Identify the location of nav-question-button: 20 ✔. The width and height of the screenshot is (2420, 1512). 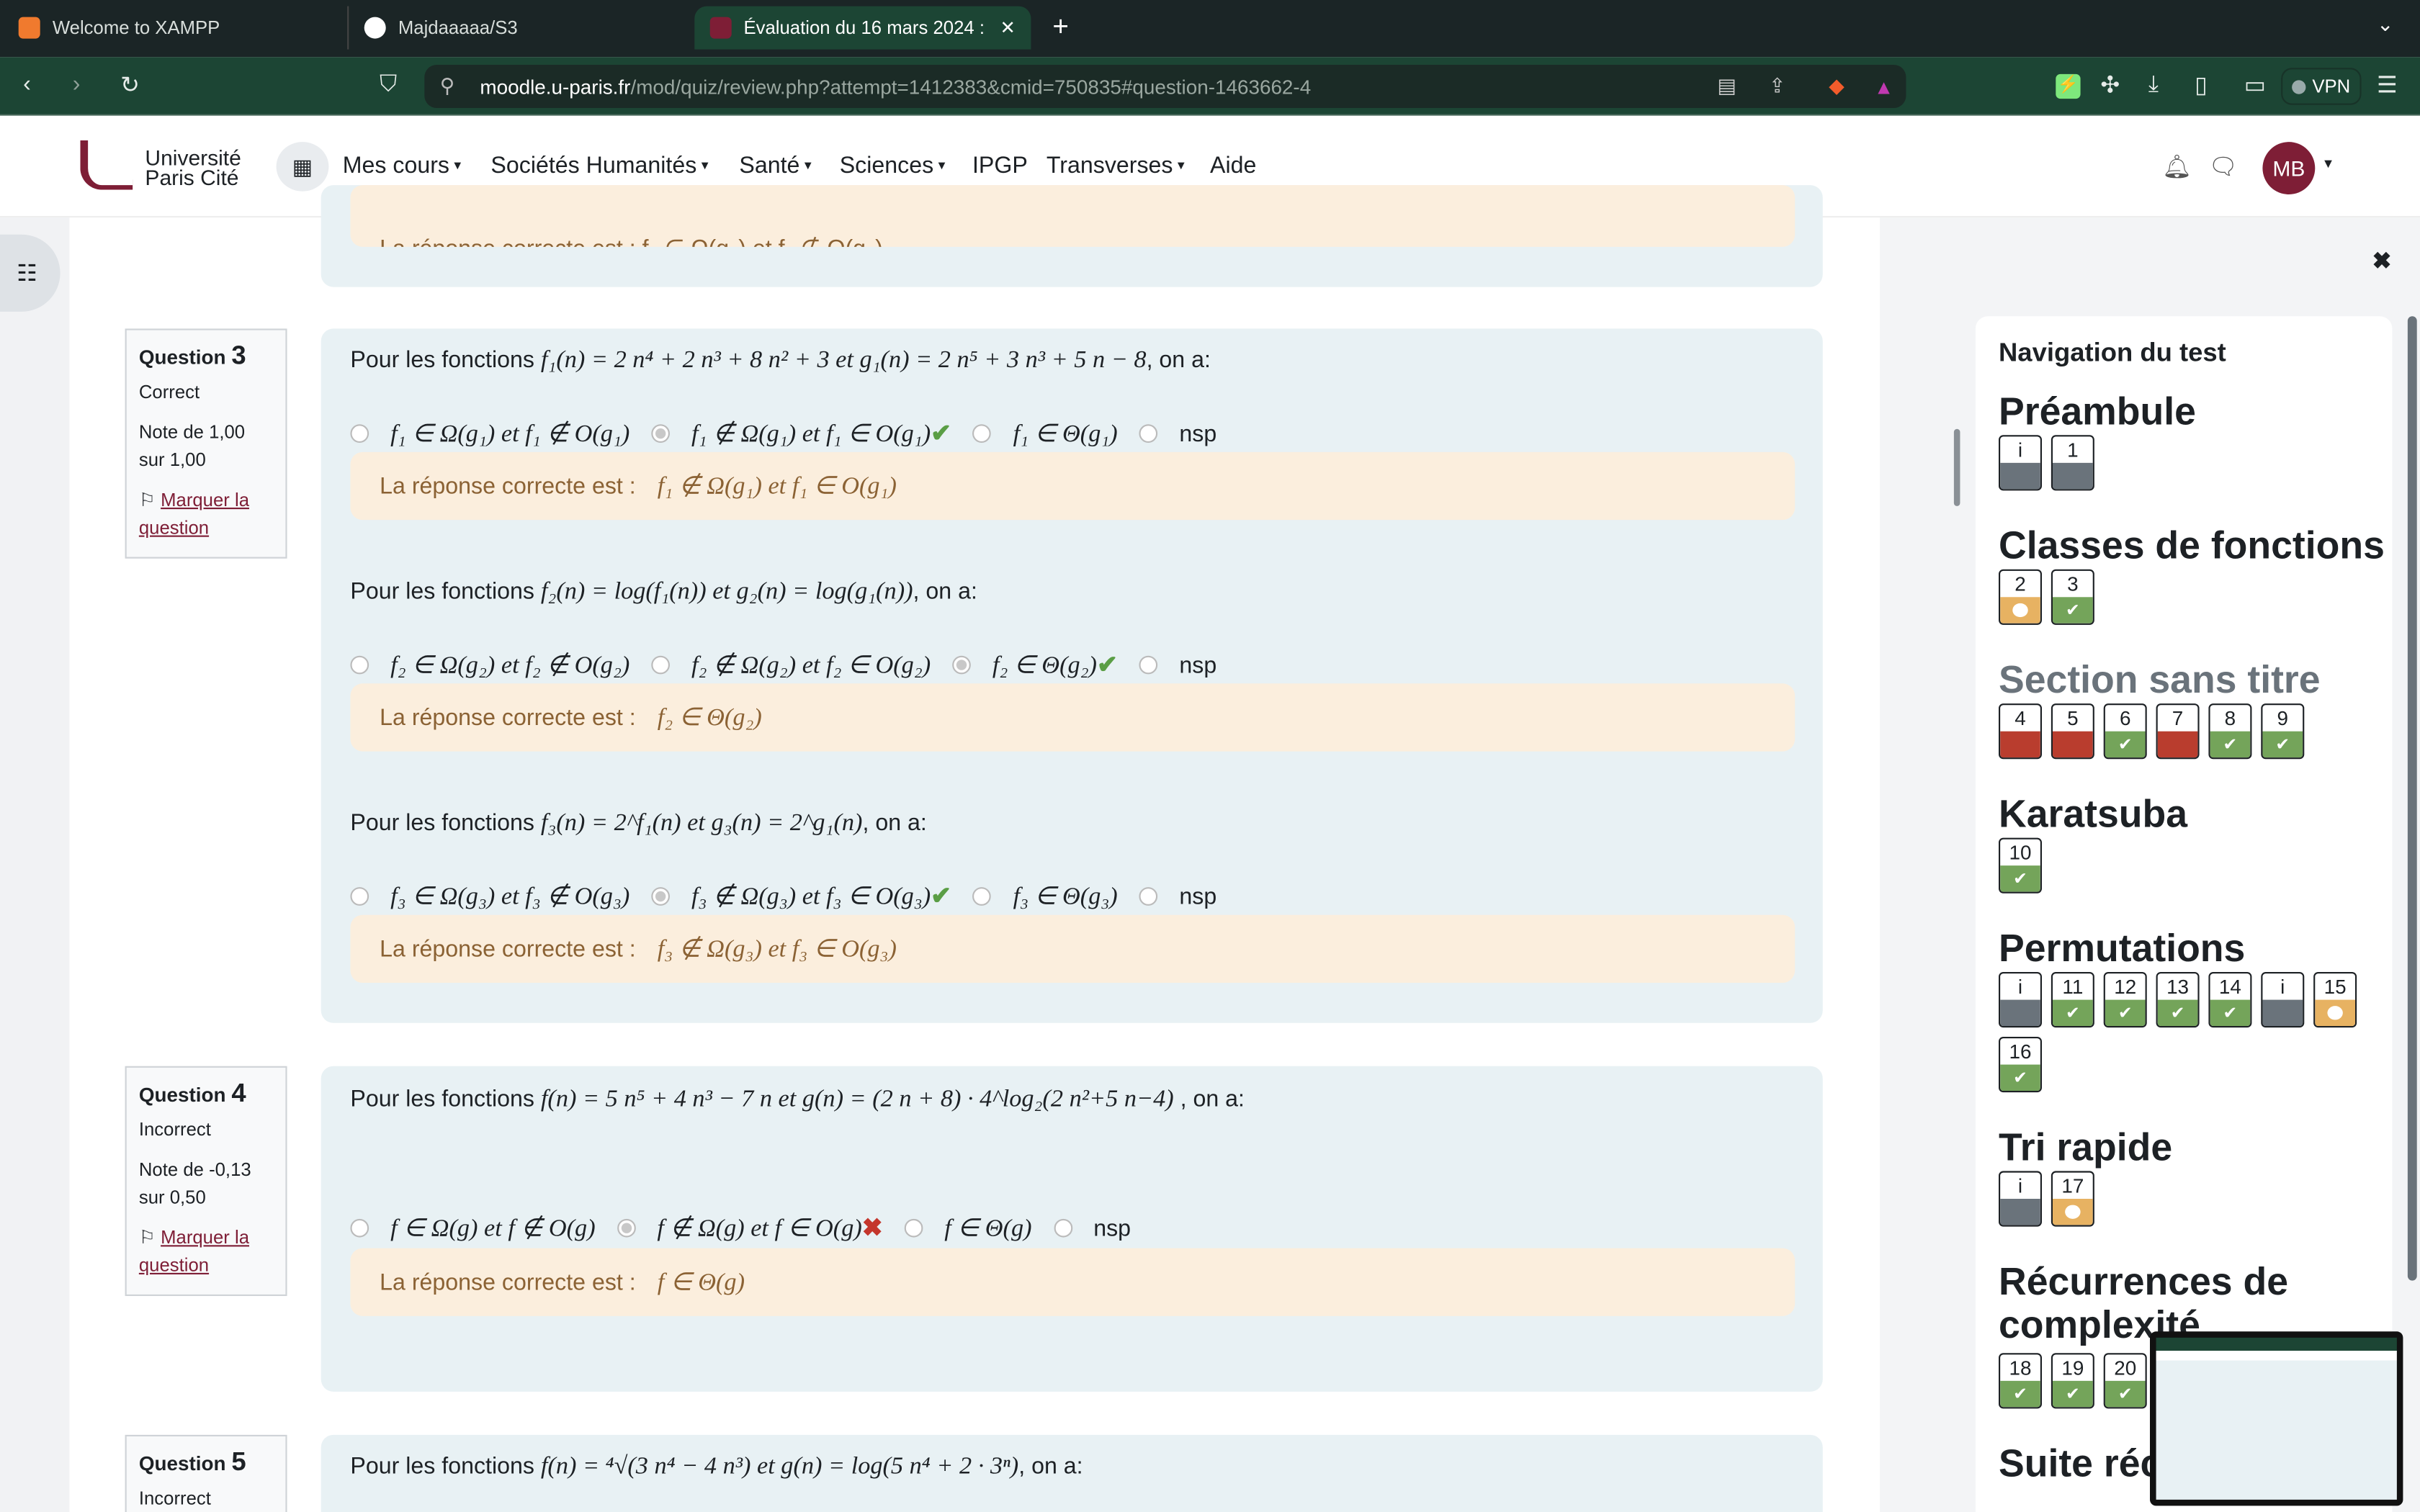
(2125, 1381).